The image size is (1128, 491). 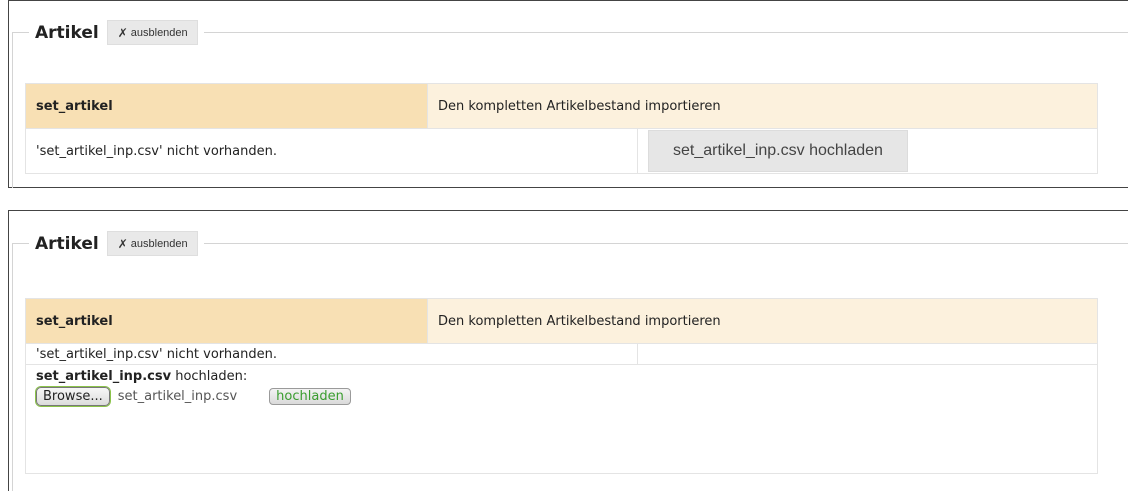 I want to click on upload-csv-button: set_artikel_inp.csv hochladen, so click(x=778, y=151).